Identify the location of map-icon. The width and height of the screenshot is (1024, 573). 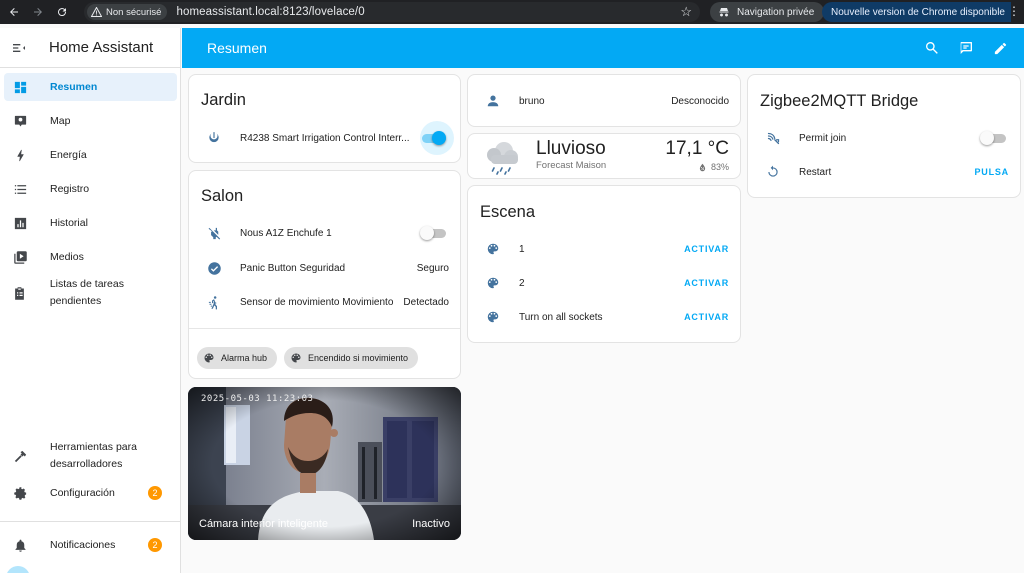
(20, 121).